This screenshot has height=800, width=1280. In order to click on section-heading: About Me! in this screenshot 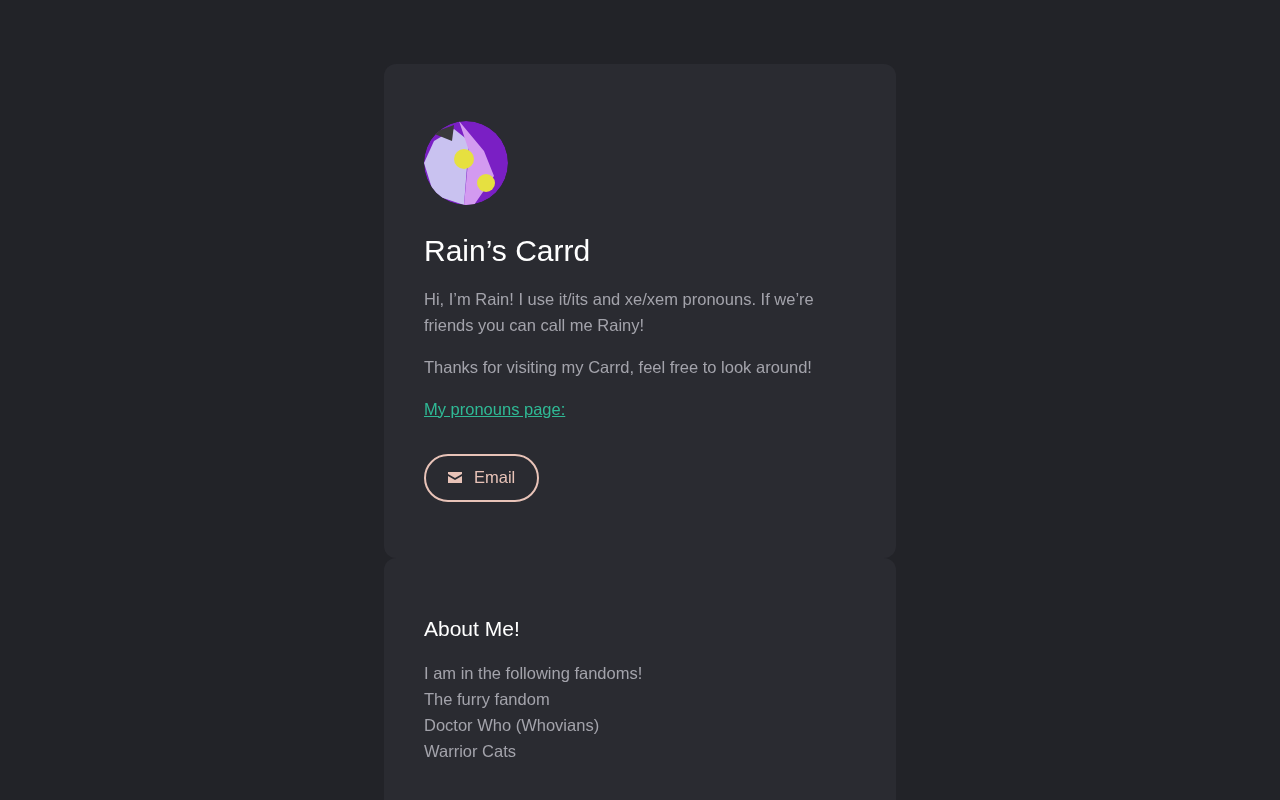, I will do `click(472, 628)`.